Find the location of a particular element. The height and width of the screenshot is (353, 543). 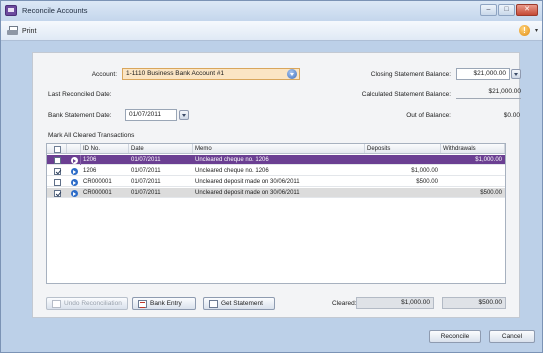

out-of-balance-label: Out of Balance: is located at coordinates (428, 115).